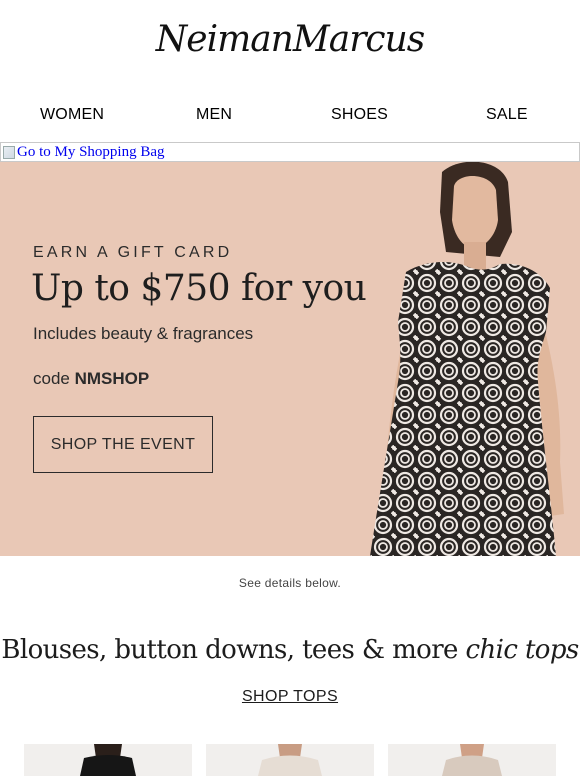 The image size is (580, 776). I want to click on shop-tops-link-row: SHOP TOPS, so click(290, 697).